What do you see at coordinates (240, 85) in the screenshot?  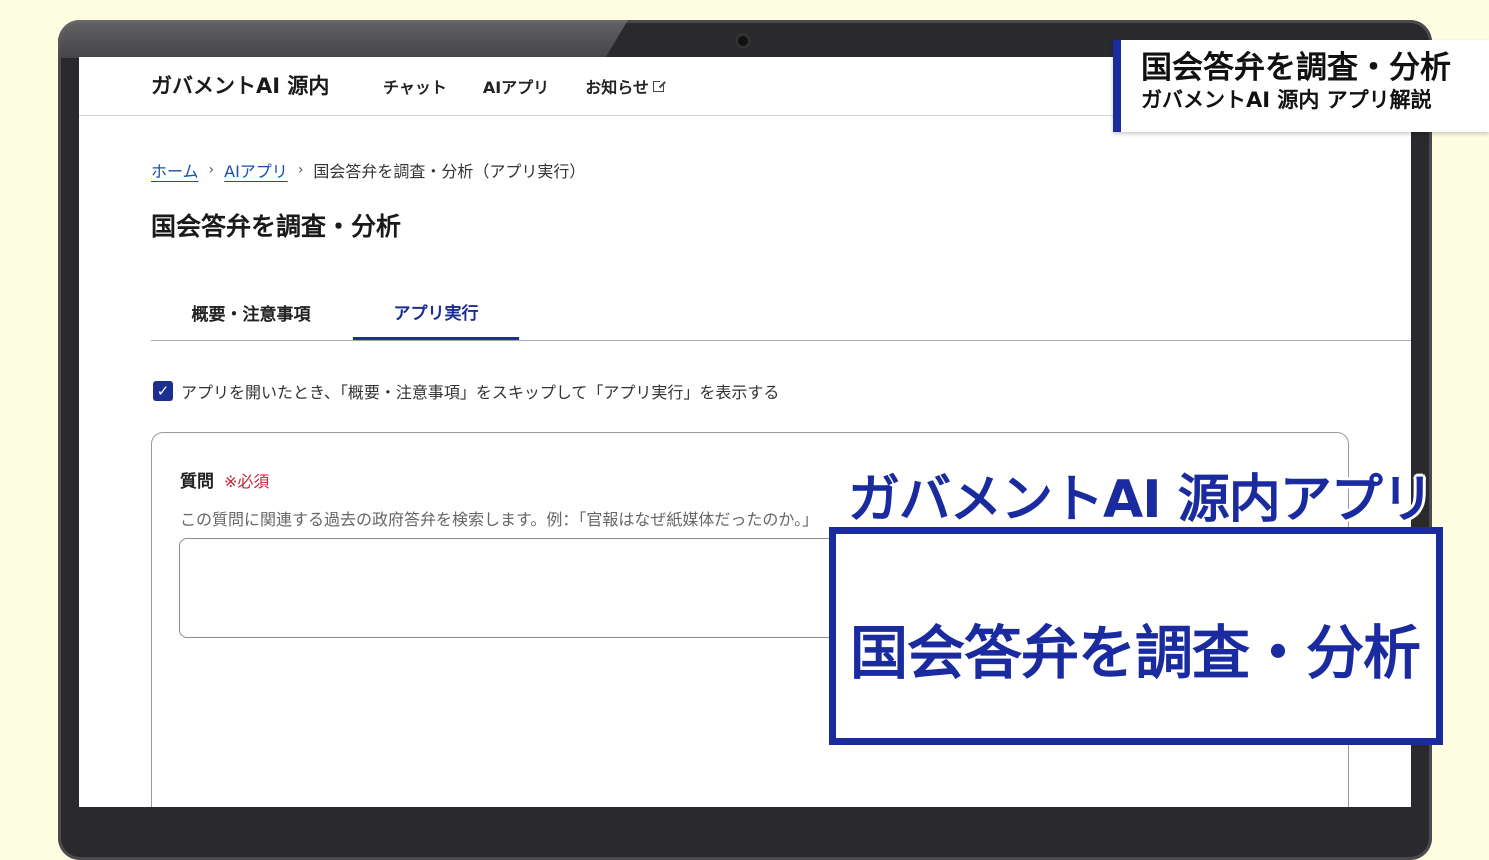 I see `app-logo: ガバメントAI 源内` at bounding box center [240, 85].